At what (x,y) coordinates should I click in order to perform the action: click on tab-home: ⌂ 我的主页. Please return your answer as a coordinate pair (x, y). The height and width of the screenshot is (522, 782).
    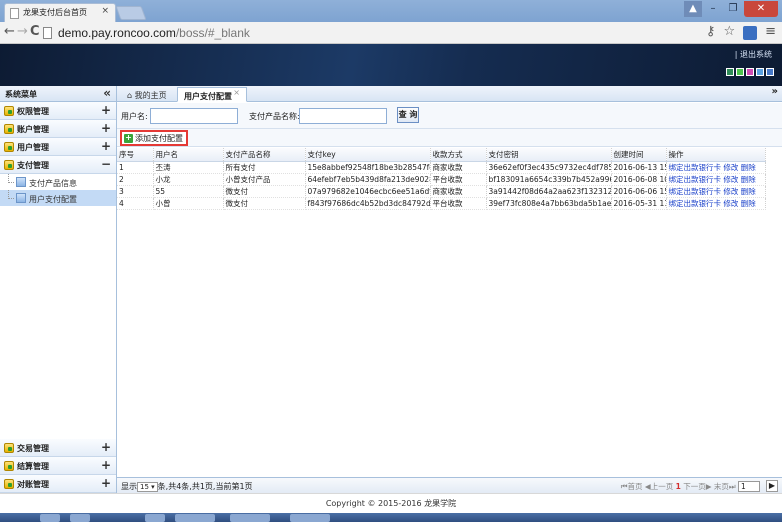
    Looking at the image, I should click on (147, 94).